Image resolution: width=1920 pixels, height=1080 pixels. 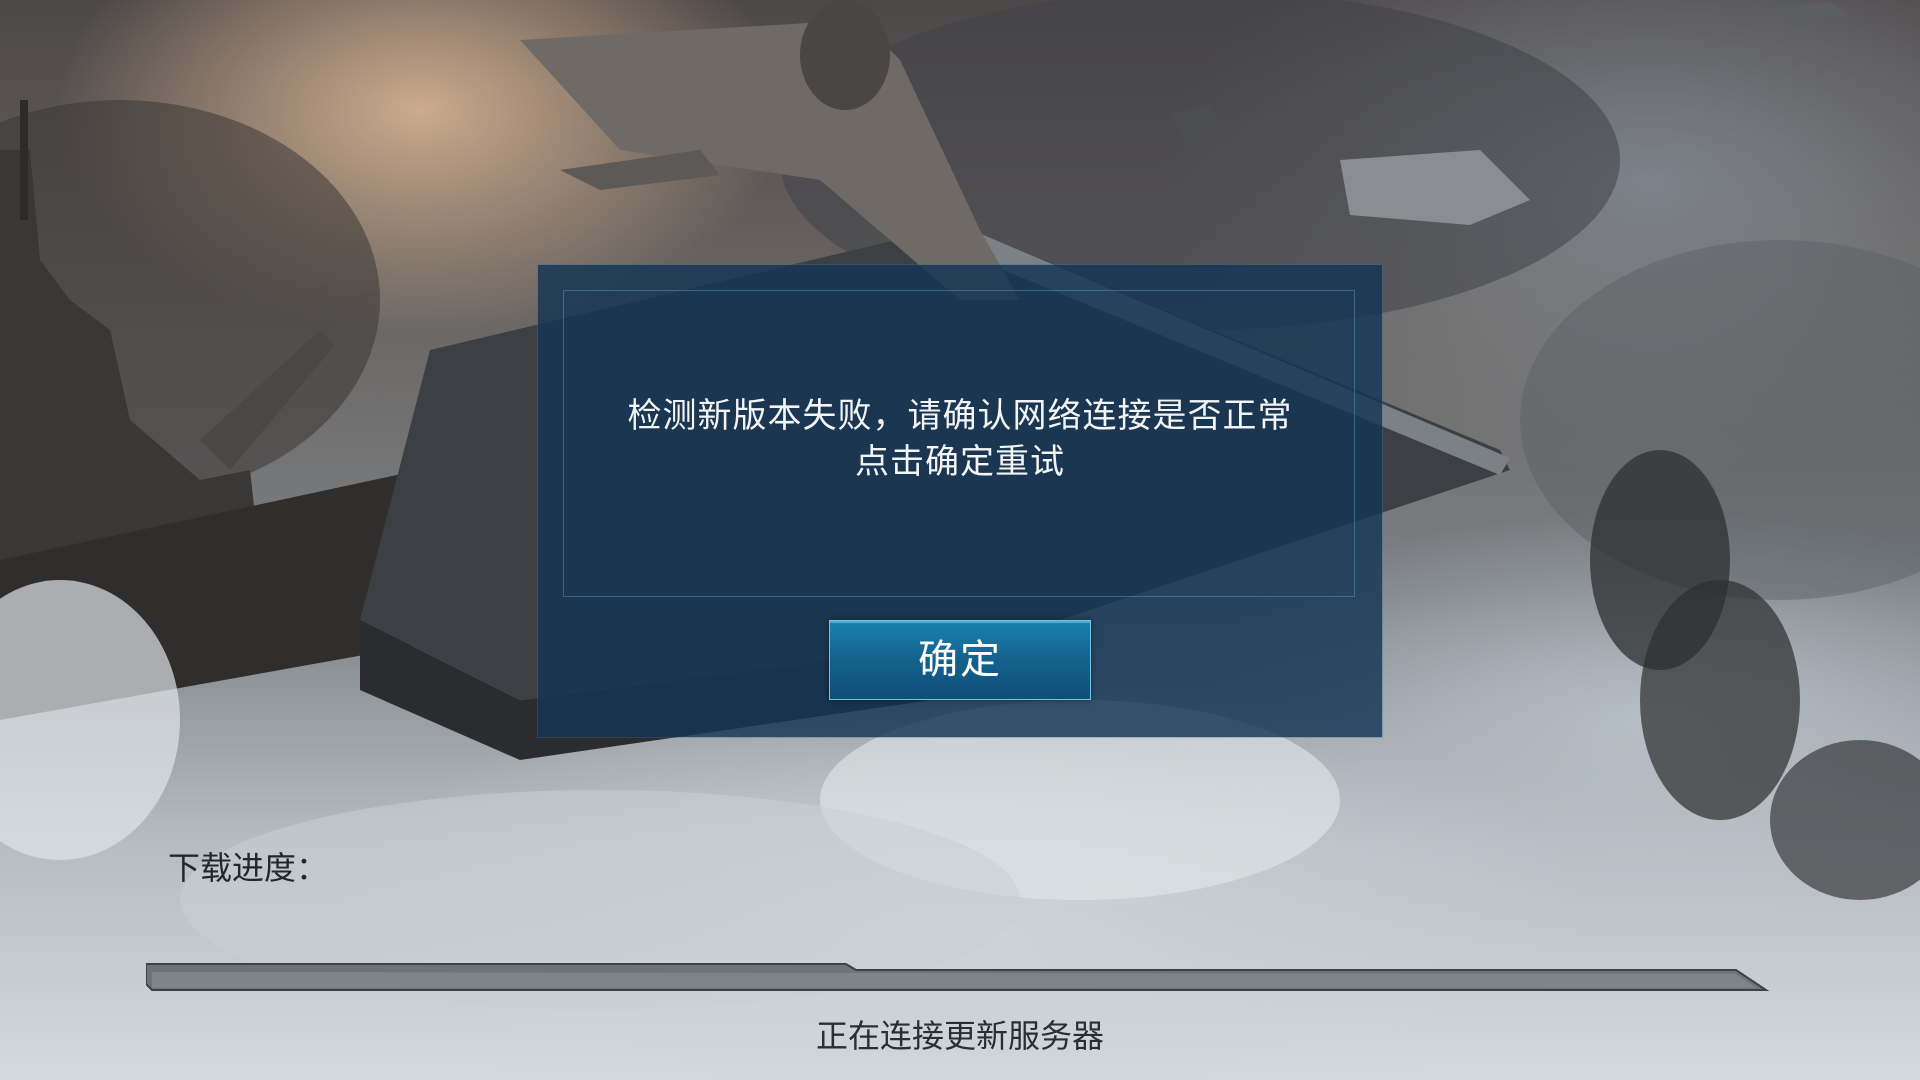 I want to click on dialog-message: 检测新版本失败，请确认网络连接是否正常 点击确定重试, so click(x=960, y=439).